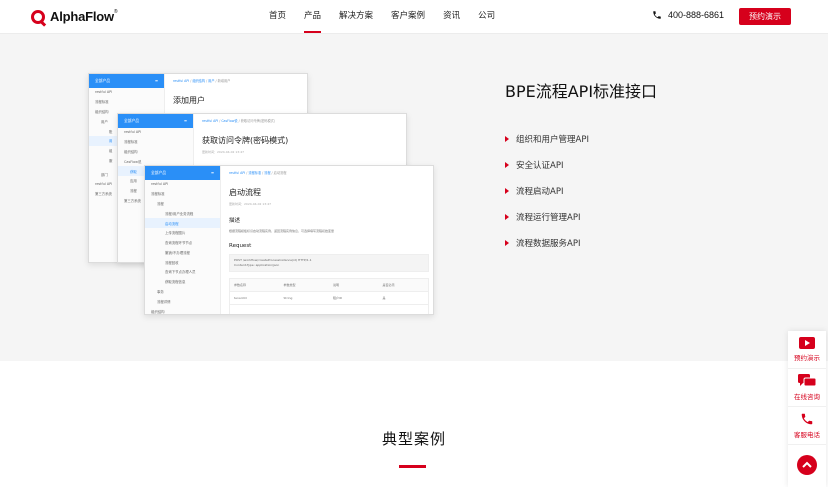  I want to click on doc-breadcrumb: restful API / 流程标准 / 流程 / 启动流程, so click(258, 173).